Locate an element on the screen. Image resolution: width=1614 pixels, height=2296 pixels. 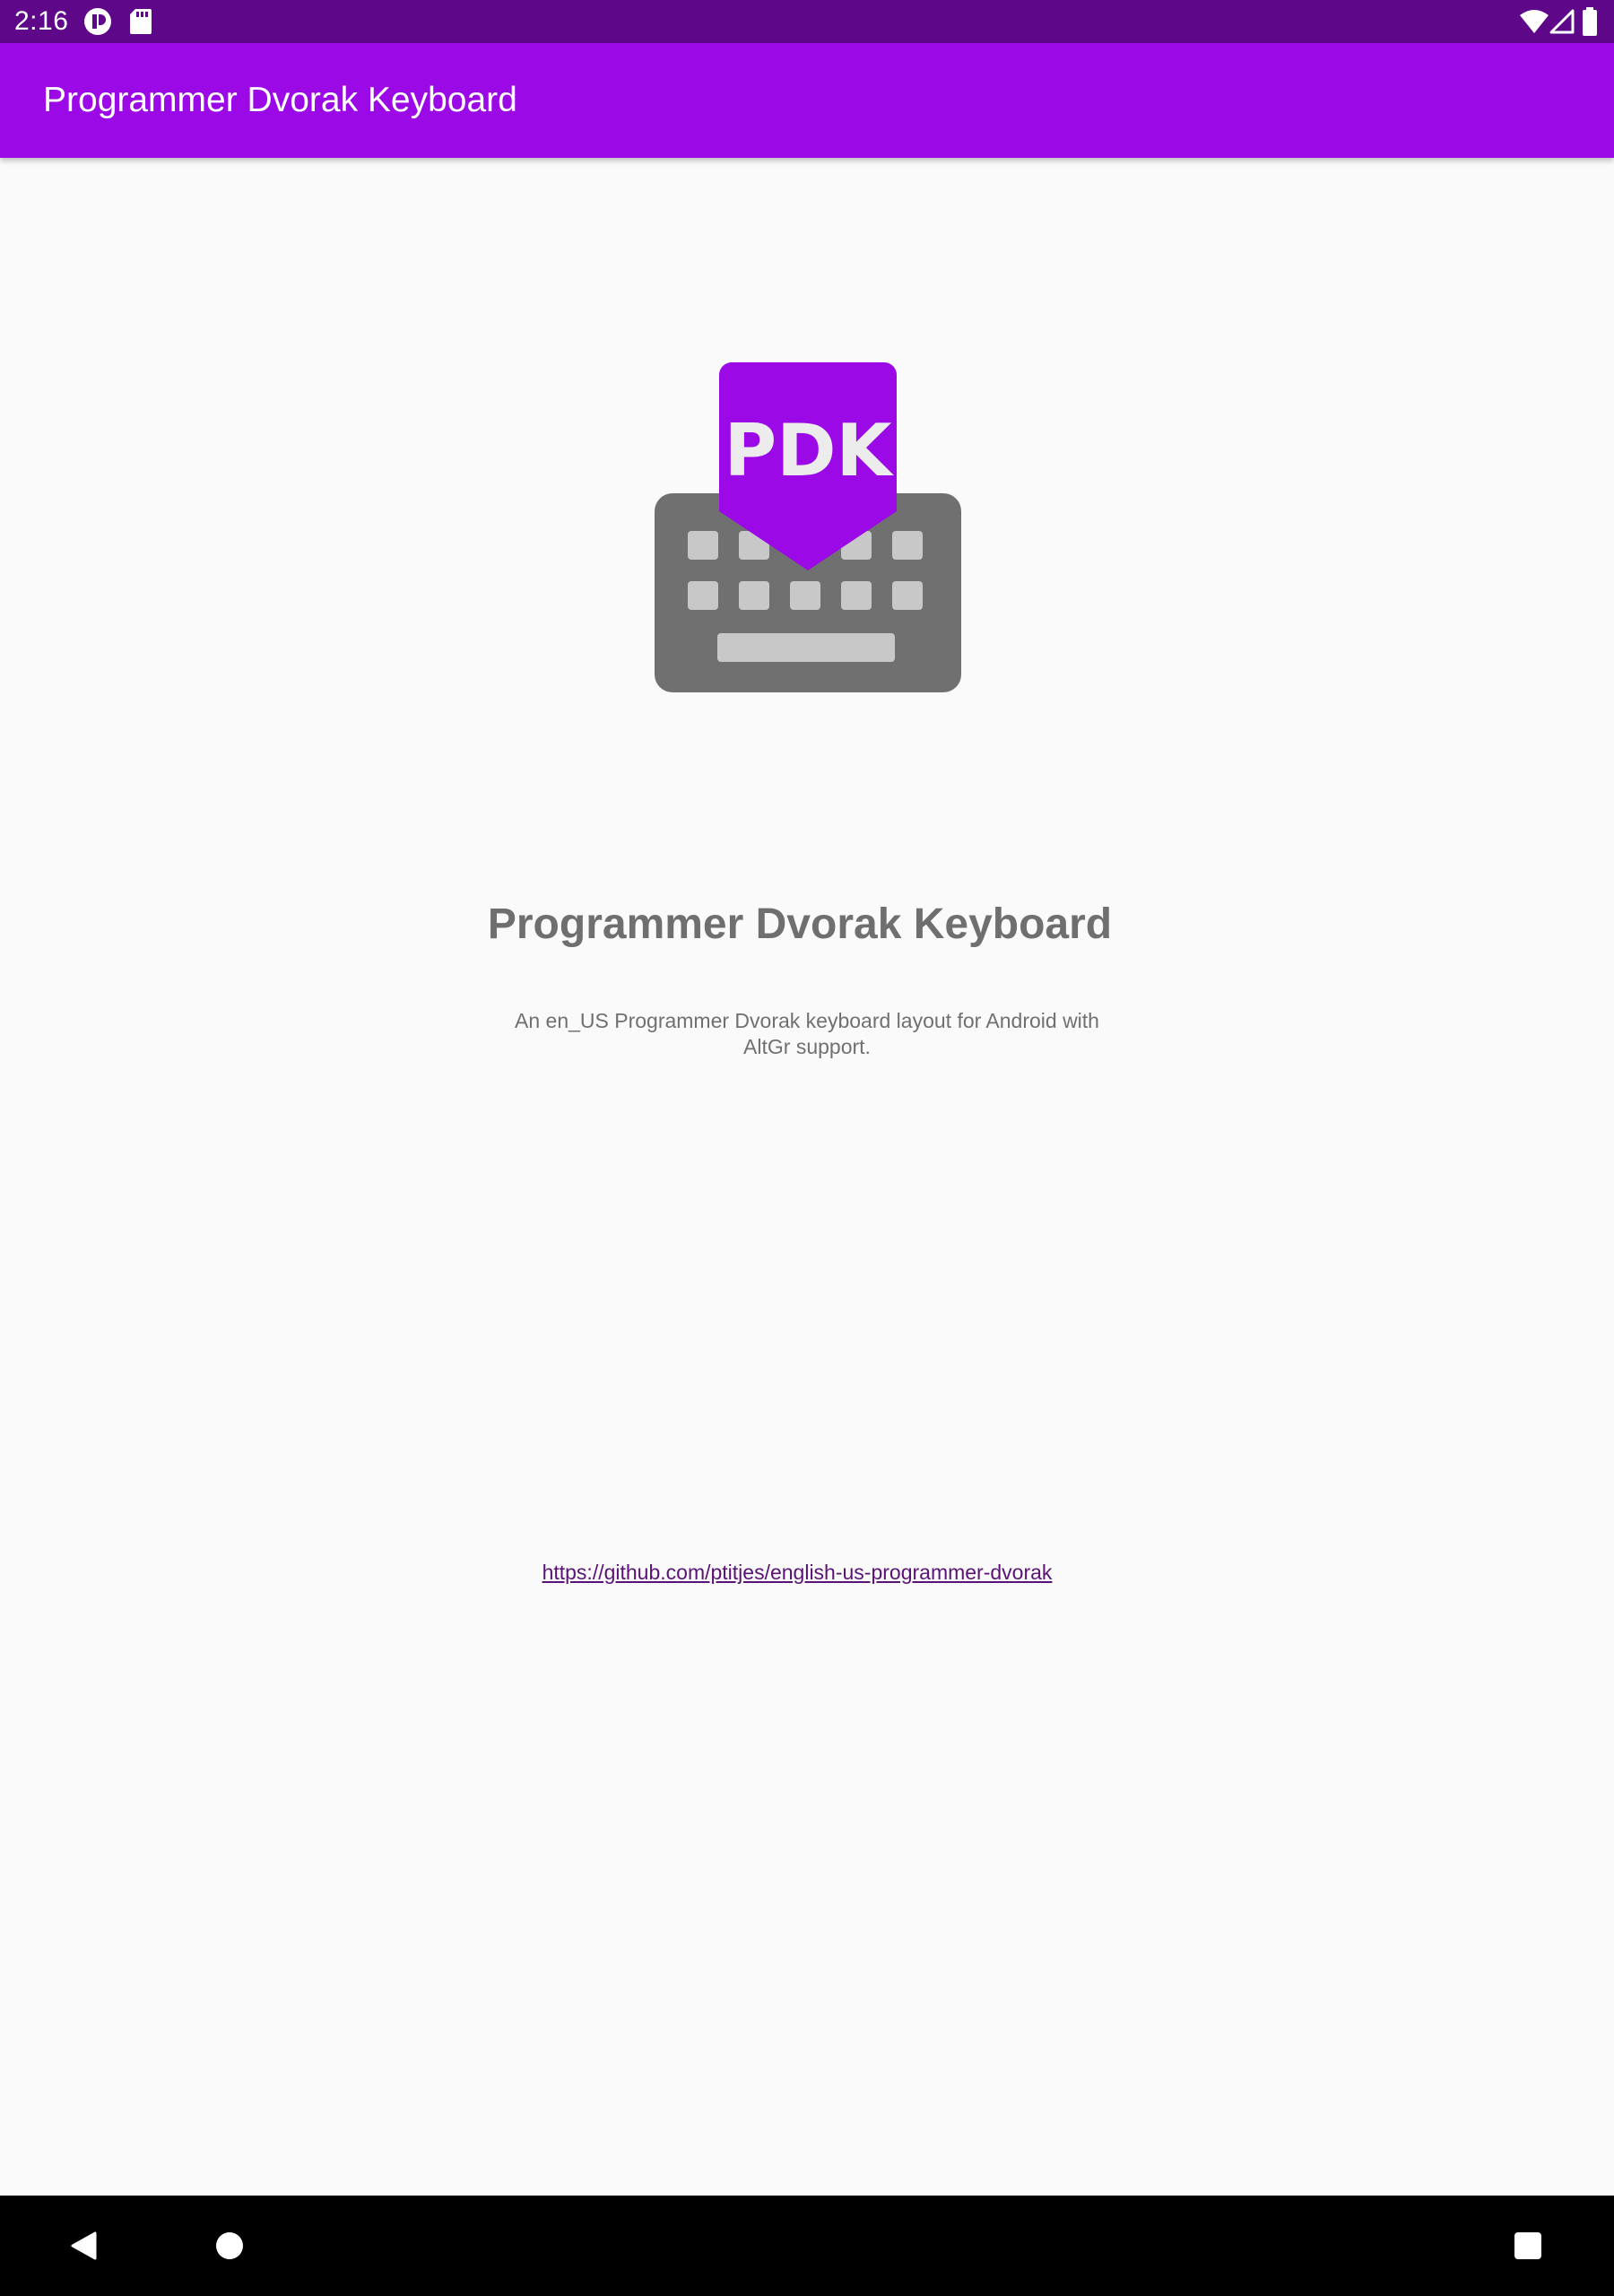
app-bar-title: Programmer Dvorak Keyboard is located at coordinates (280, 100).